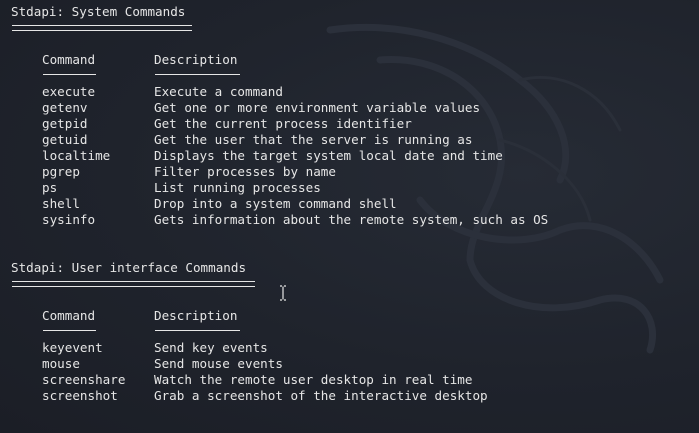 This screenshot has width=699, height=433. What do you see at coordinates (69, 91) in the screenshot?
I see `command-name: execute` at bounding box center [69, 91].